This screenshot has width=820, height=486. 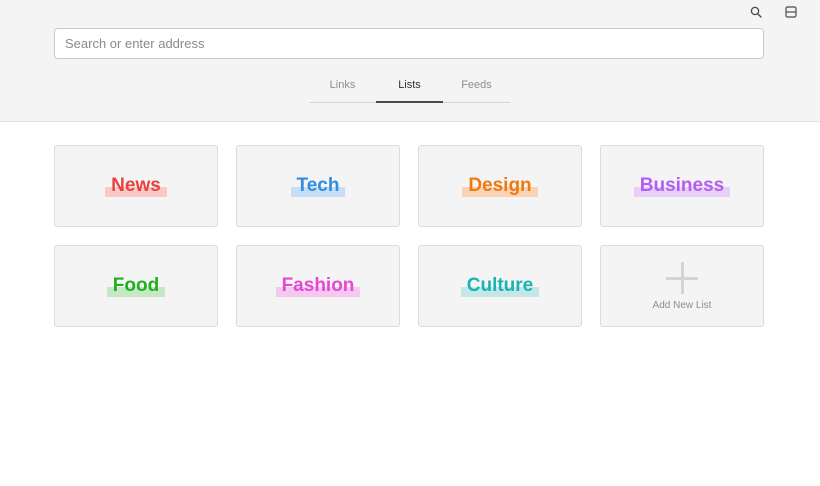 I want to click on list-label: News, so click(x=136, y=186).